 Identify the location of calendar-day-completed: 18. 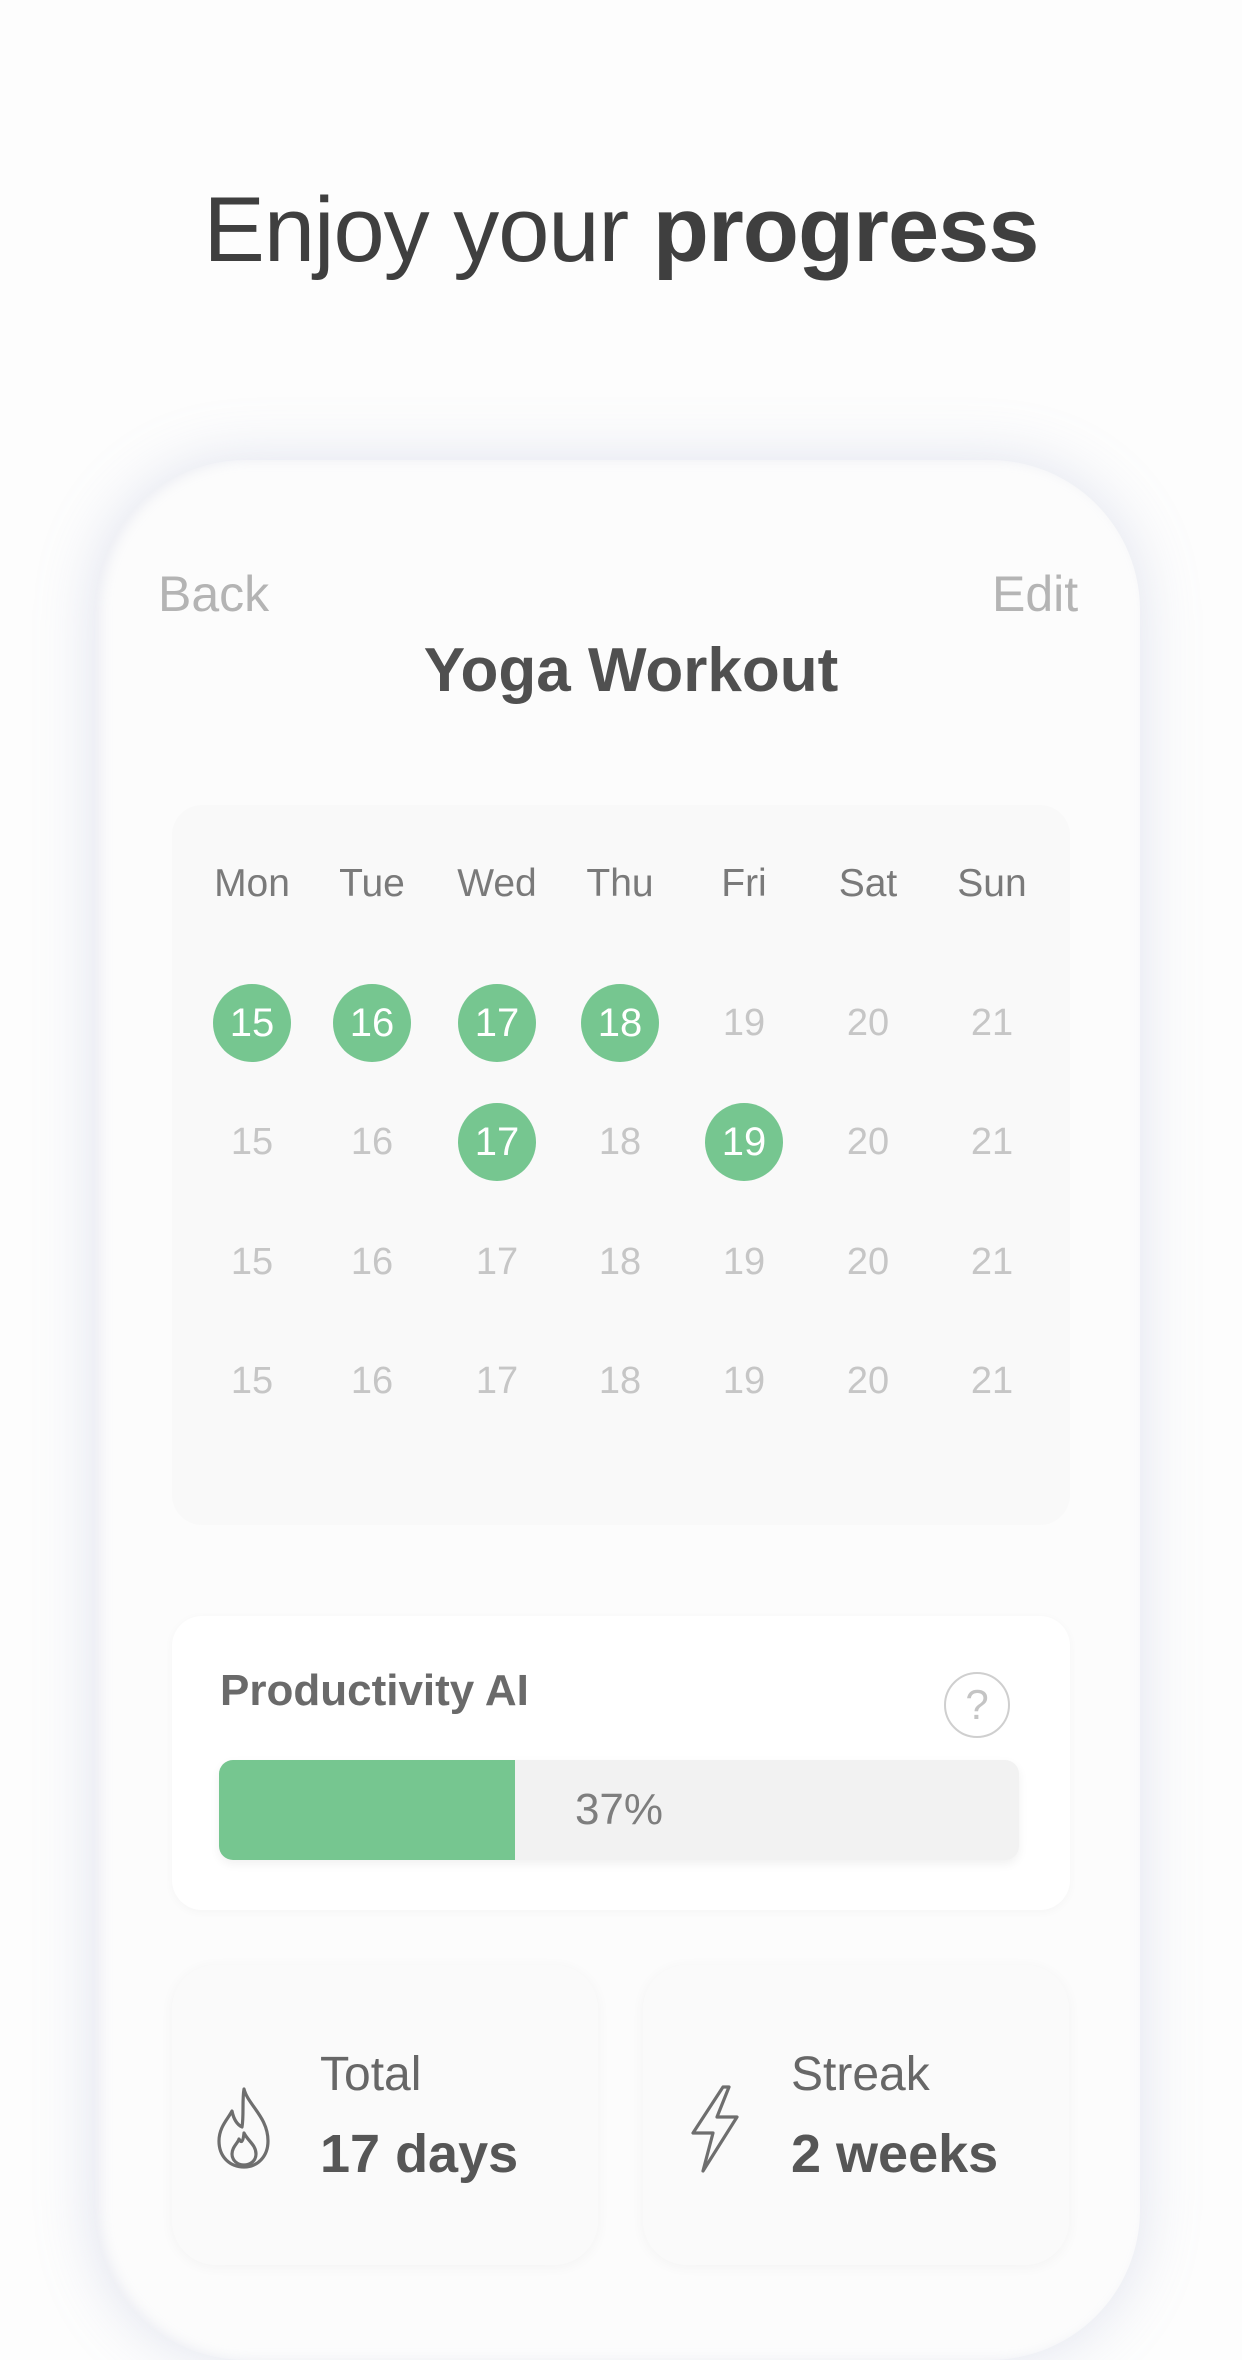
(620, 1023).